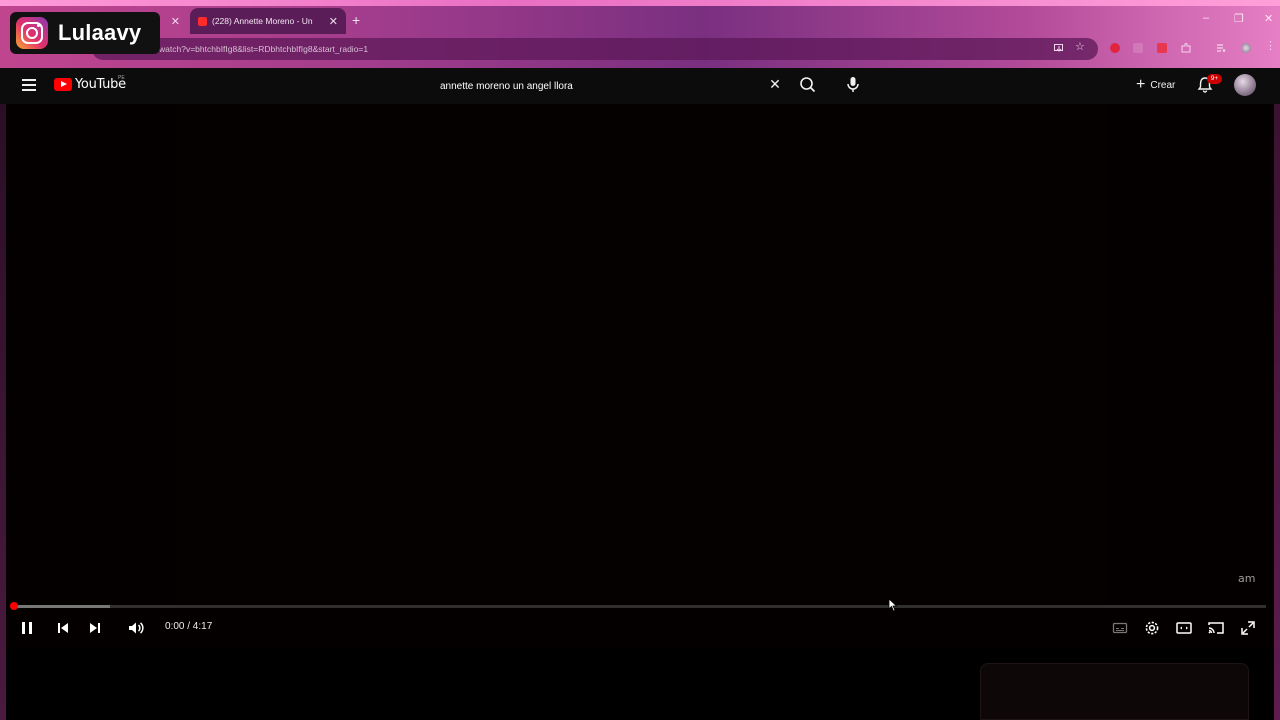 The width and height of the screenshot is (1280, 720). I want to click on close-window-button: ✕, so click(1268, 18).